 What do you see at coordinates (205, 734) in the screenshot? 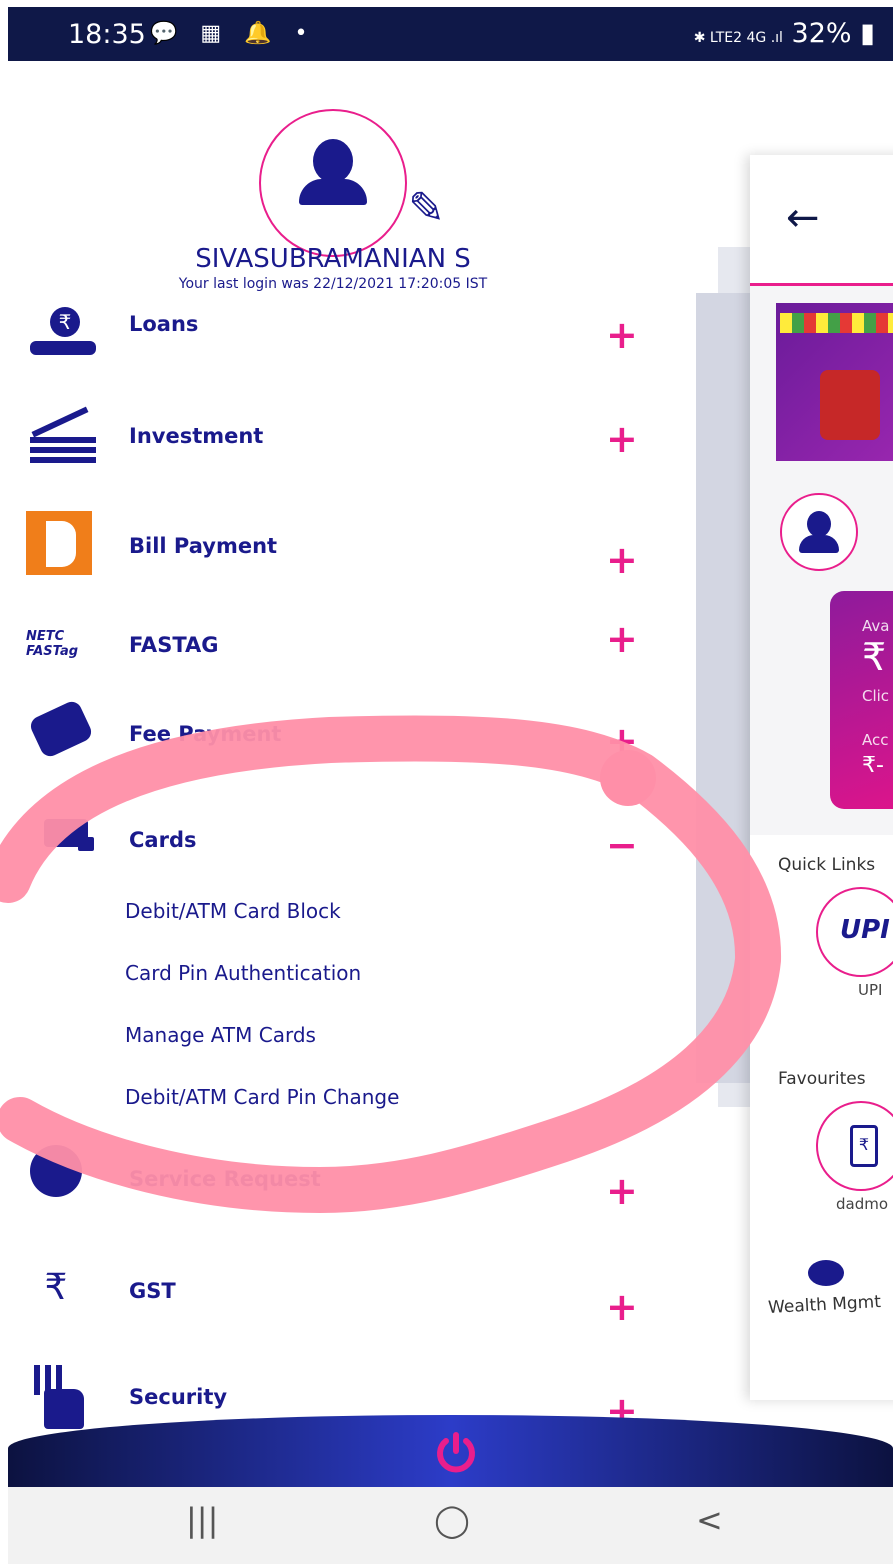
I see `menu-label: Fee Payment` at bounding box center [205, 734].